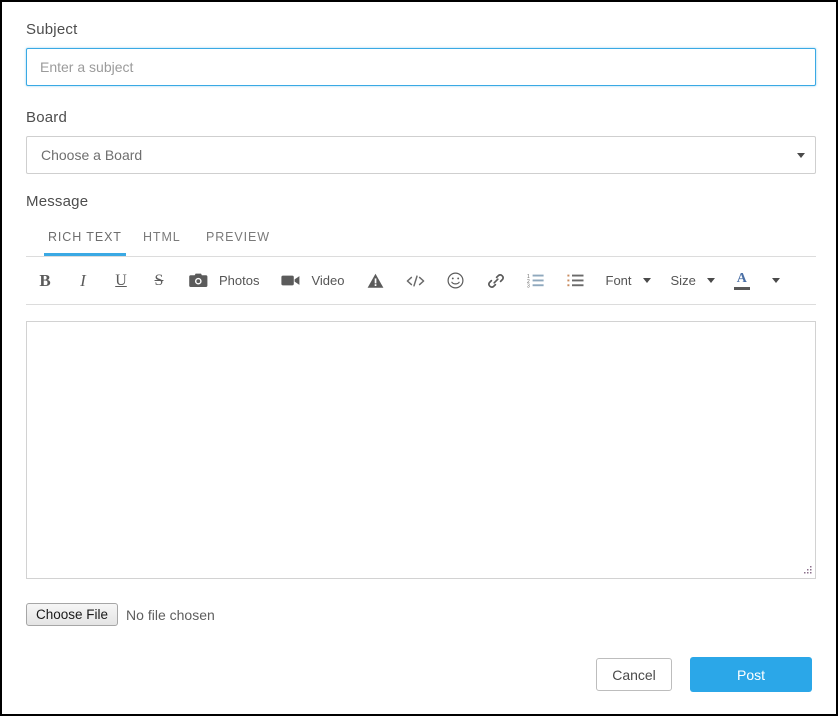 The height and width of the screenshot is (716, 838). Describe the element at coordinates (198, 280) in the screenshot. I see `camera-icon` at that location.